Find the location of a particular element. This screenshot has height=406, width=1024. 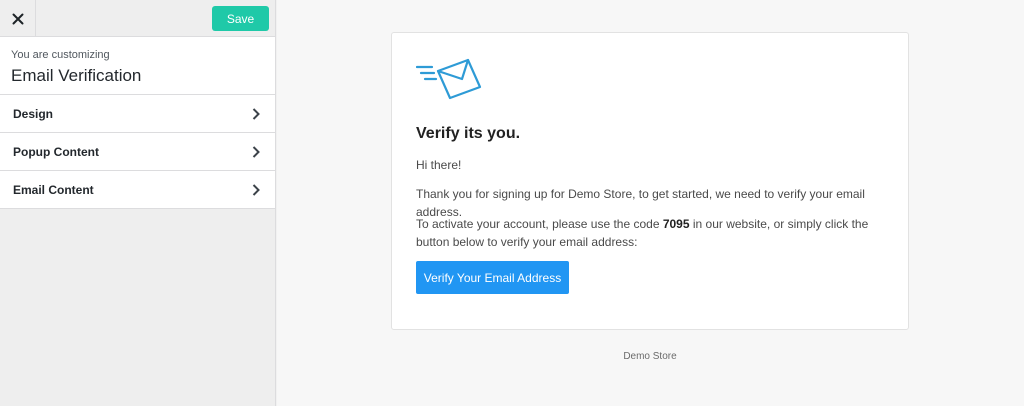

close-icon is located at coordinates (17, 18).